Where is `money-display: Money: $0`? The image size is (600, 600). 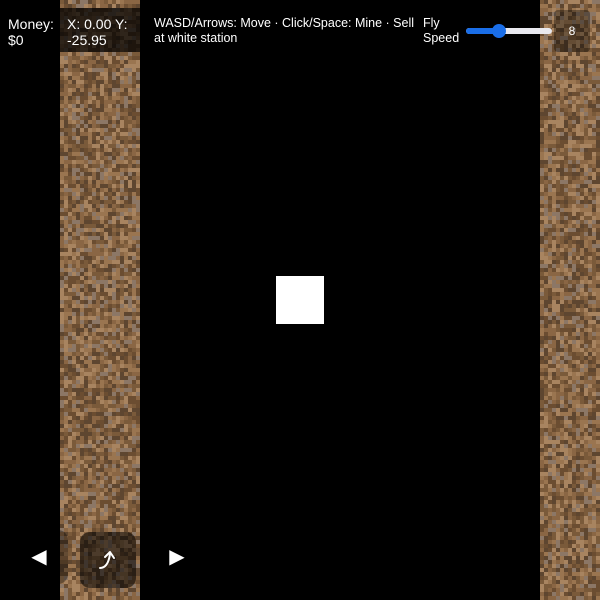
money-display: Money: $0 is located at coordinates (29, 30).